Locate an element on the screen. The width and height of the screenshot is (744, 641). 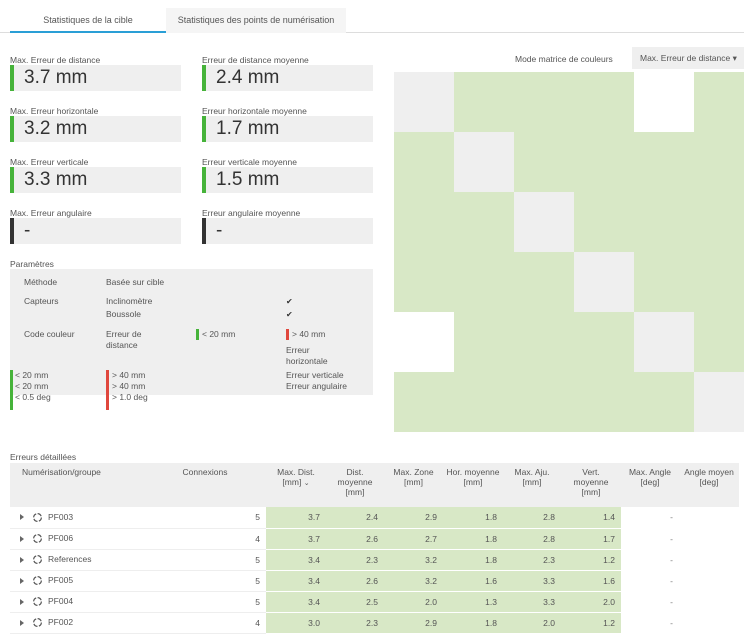
col-max-dist: Max. Dist. [mm] ⌄ is located at coordinates (296, 485).